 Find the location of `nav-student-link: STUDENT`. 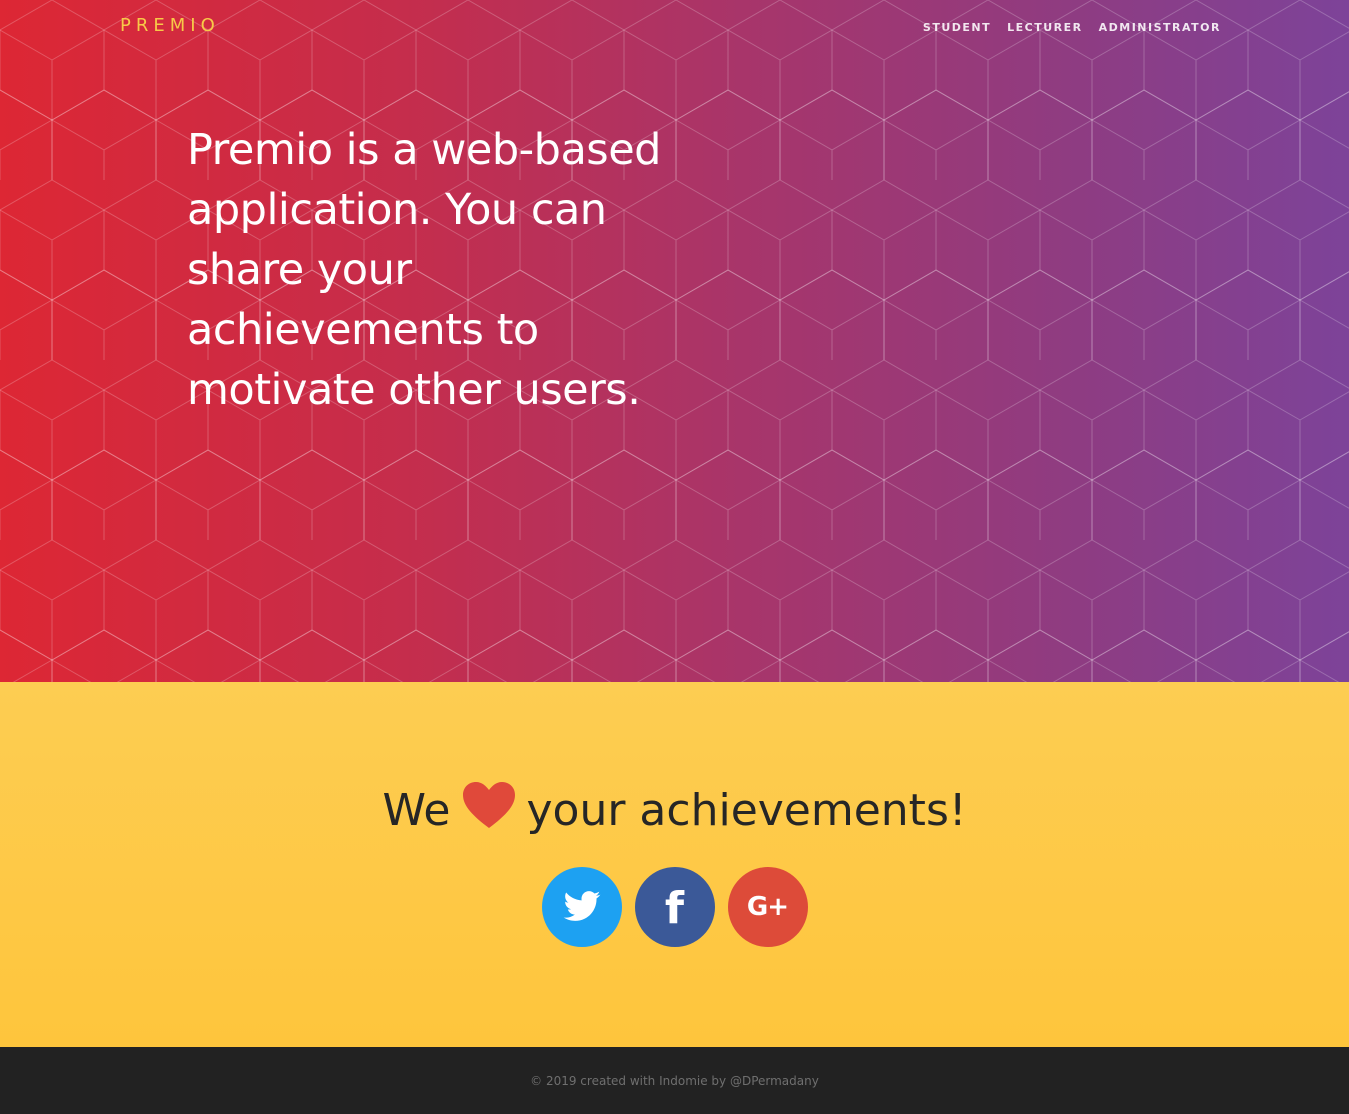

nav-student-link: STUDENT is located at coordinates (957, 27).